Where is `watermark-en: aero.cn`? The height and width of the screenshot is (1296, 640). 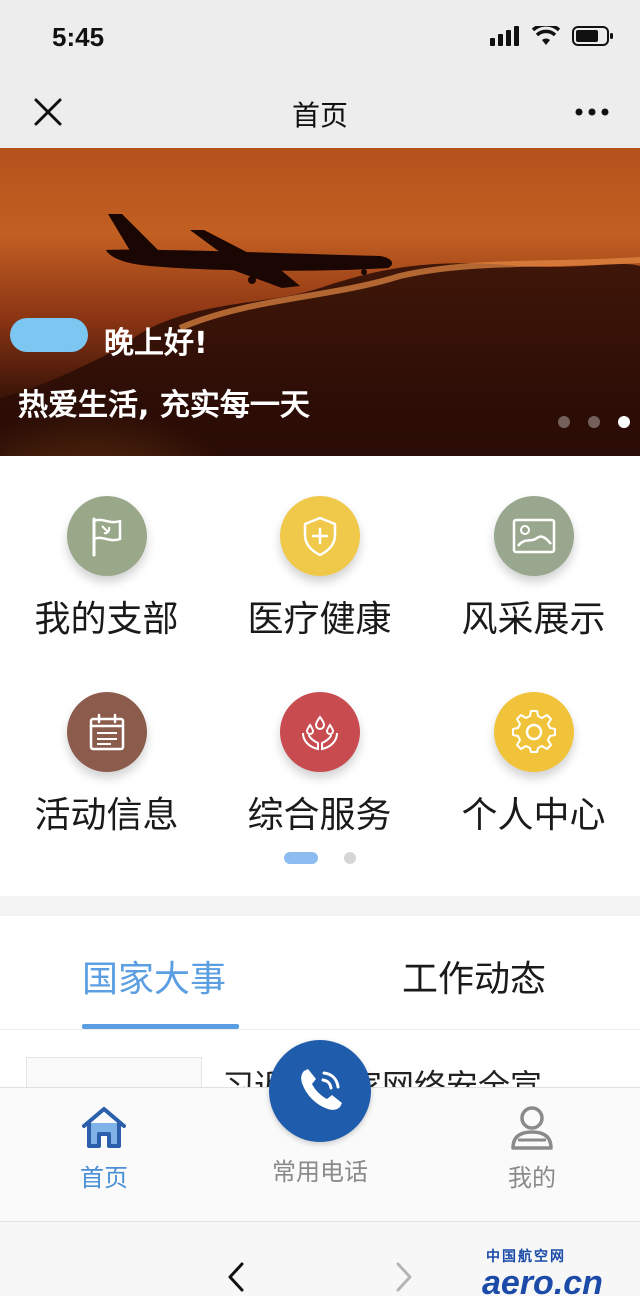 watermark-en: aero.cn is located at coordinates (542, 1280).